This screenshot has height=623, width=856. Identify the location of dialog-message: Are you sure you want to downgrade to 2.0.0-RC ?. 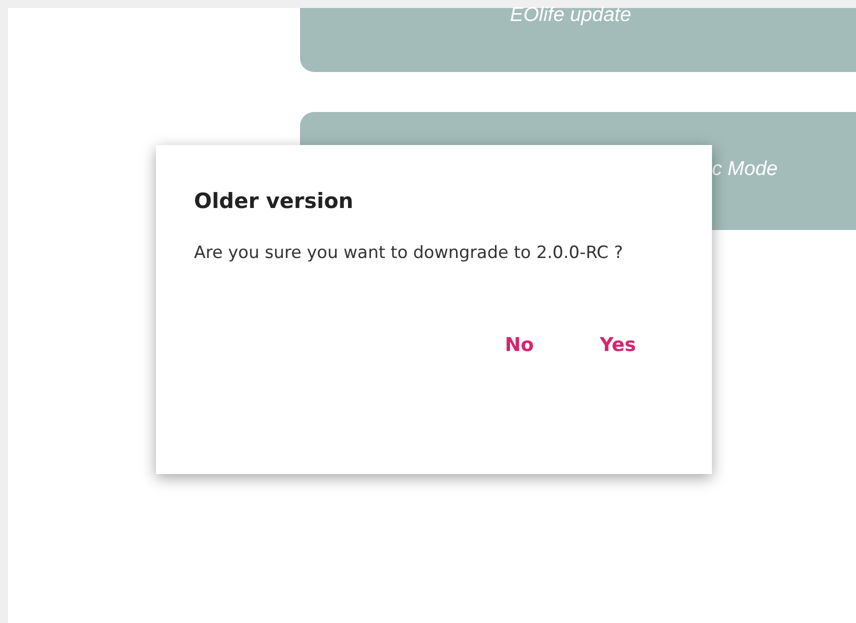
(409, 253).